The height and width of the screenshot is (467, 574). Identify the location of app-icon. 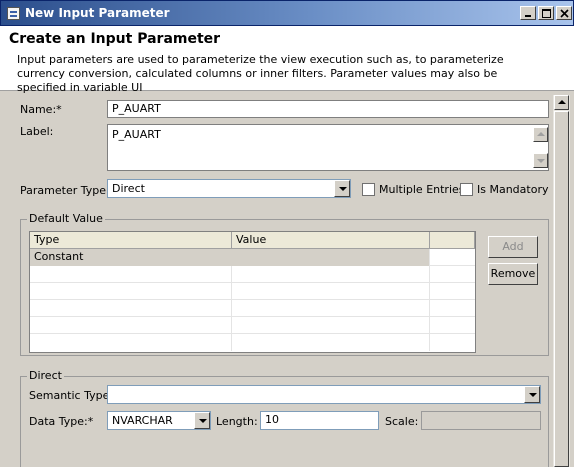
(13, 13).